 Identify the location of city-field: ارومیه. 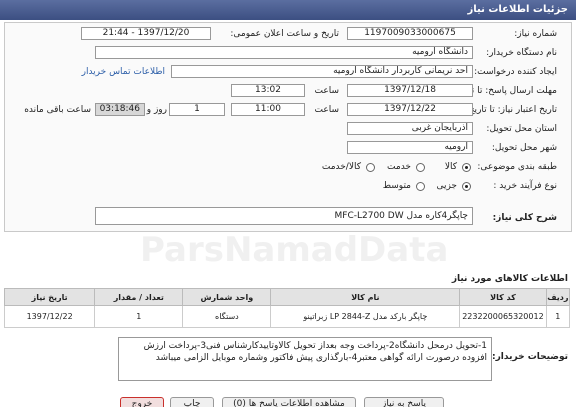
(410, 147).